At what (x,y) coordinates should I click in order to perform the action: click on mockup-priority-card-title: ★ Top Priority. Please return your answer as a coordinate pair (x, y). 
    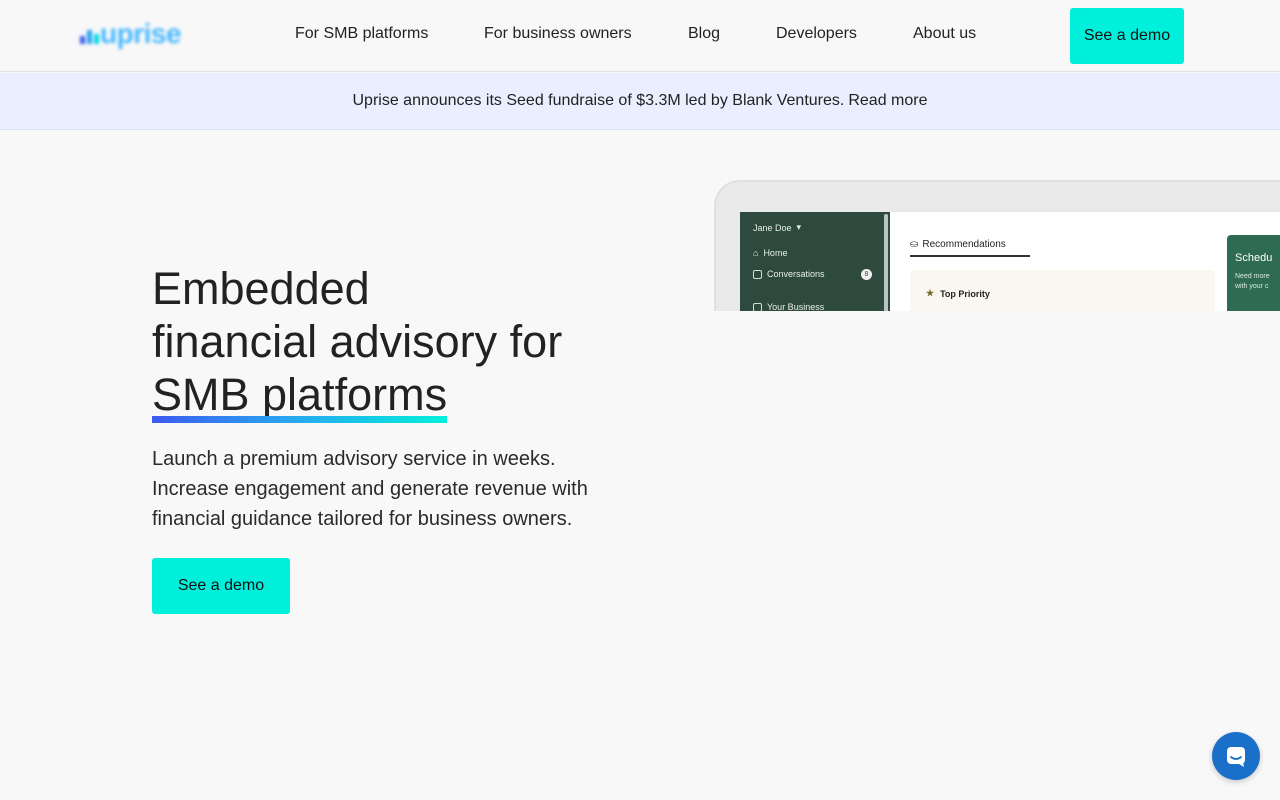
    Looking at the image, I should click on (958, 293).